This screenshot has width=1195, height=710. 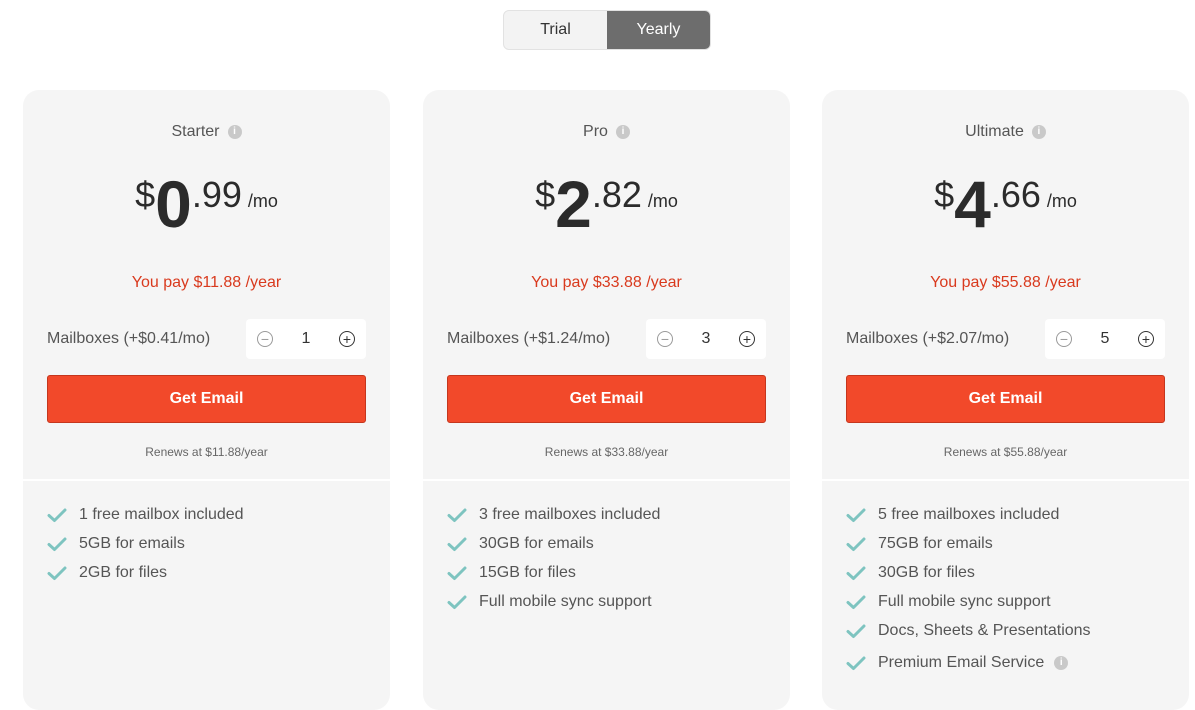 What do you see at coordinates (606, 543) in the screenshot?
I see `feature-item: 30GB for emails` at bounding box center [606, 543].